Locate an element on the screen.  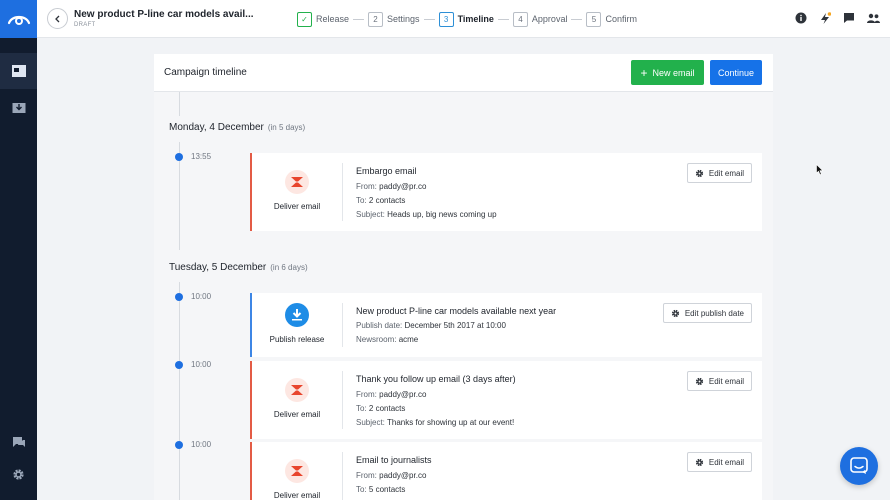
entry-kind-label: Publish release is located at coordinates (297, 339).